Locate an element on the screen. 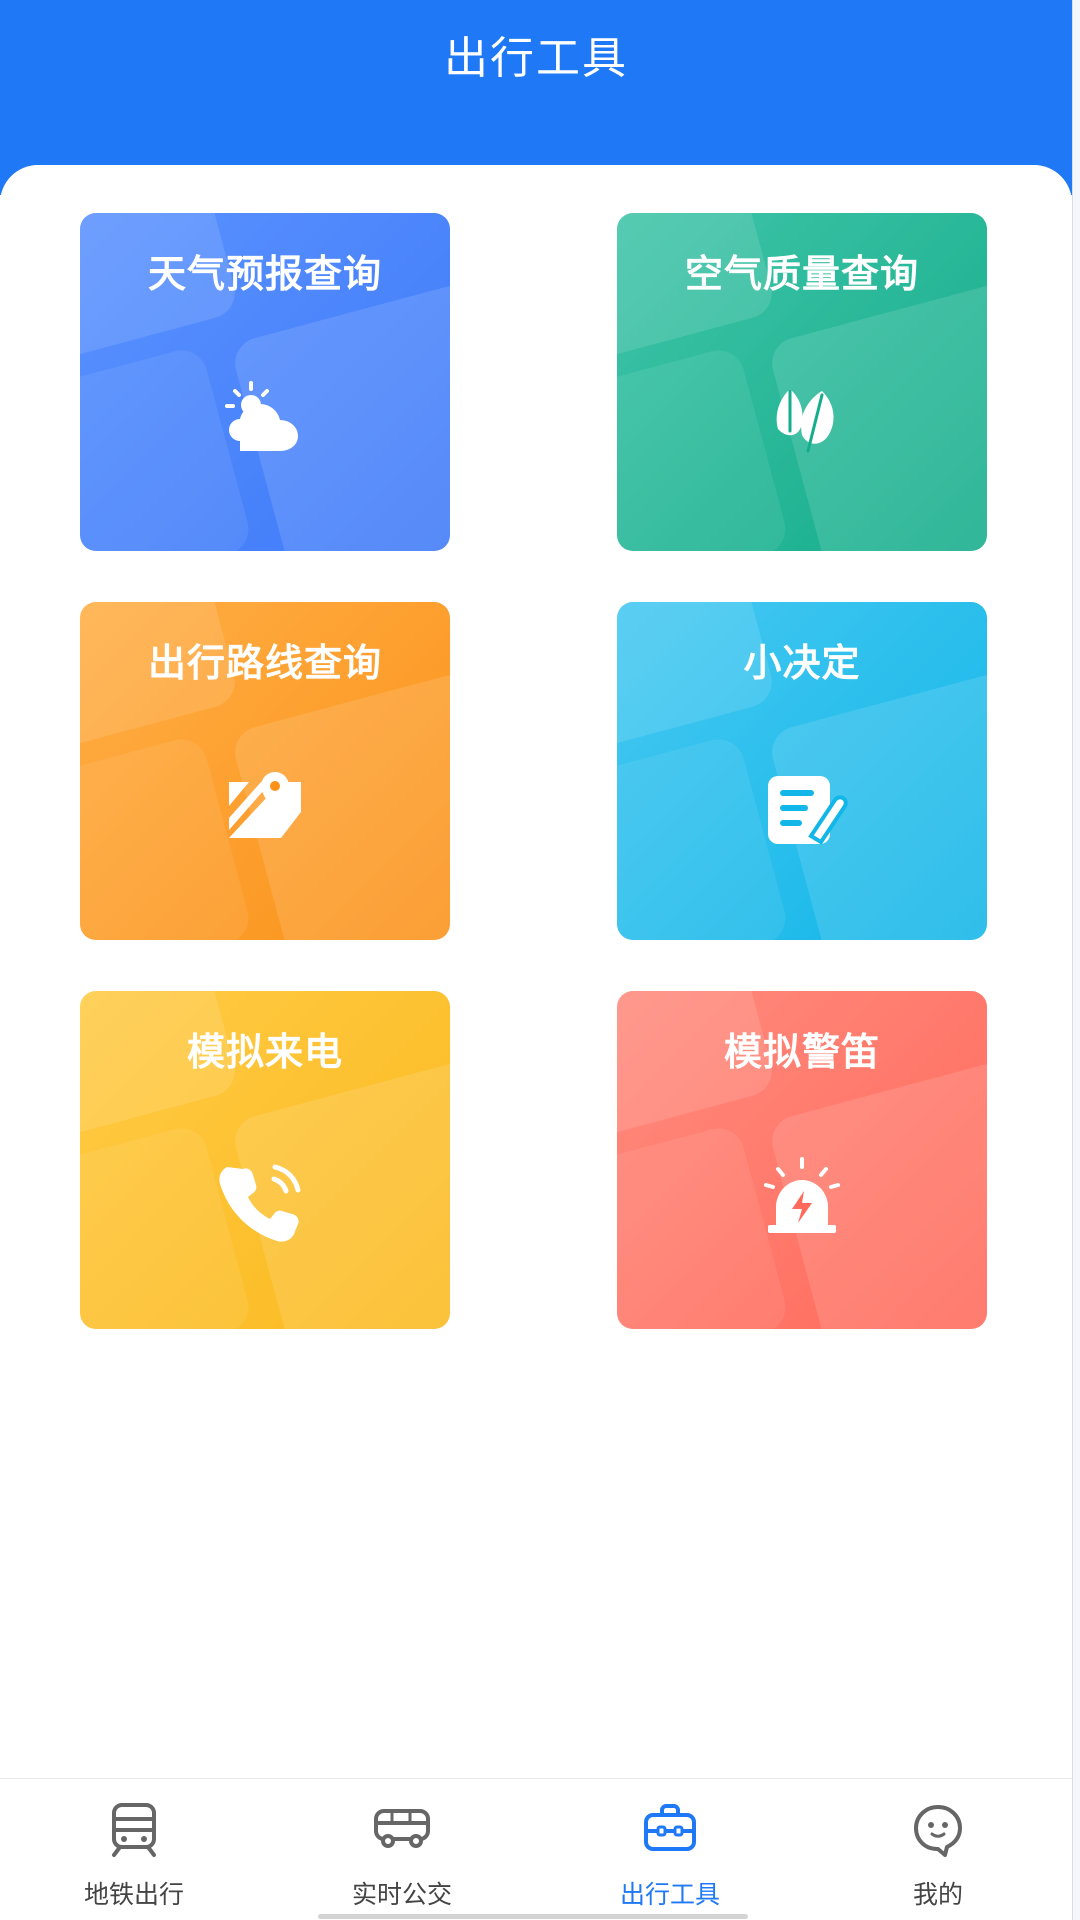 Image resolution: width=1080 pixels, height=1920 pixels. tile-small-decision: 小决定 is located at coordinates (802, 771).